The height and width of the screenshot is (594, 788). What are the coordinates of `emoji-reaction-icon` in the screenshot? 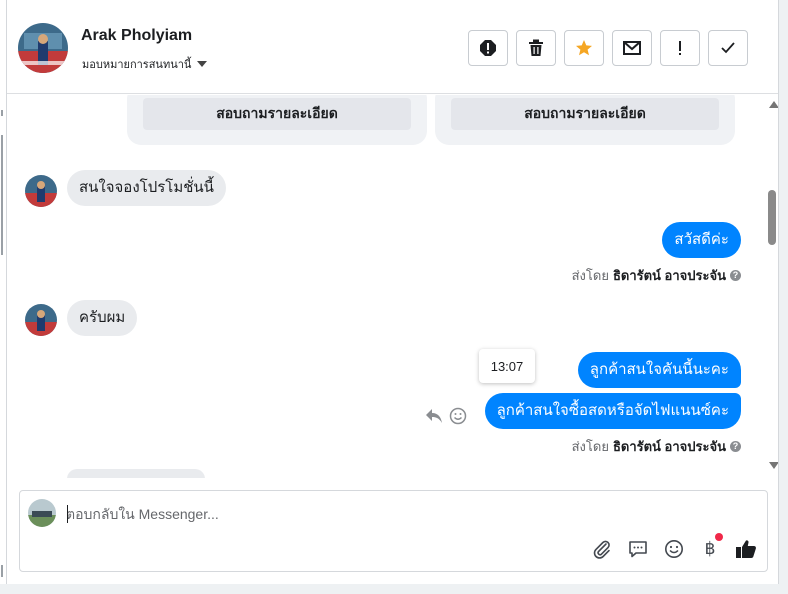 It's located at (458, 416).